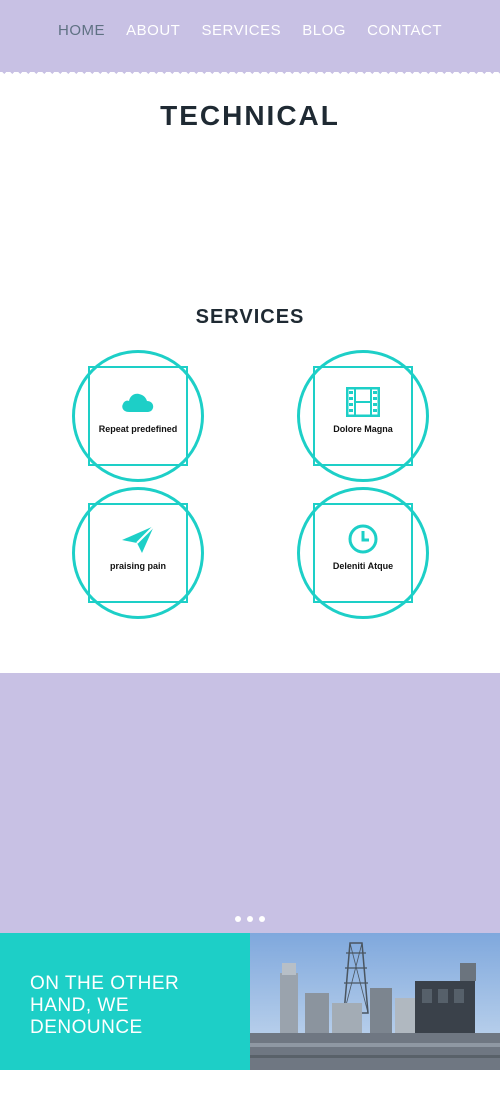 Image resolution: width=500 pixels, height=1100 pixels. I want to click on nav-contact-link: CONTACT, so click(404, 30).